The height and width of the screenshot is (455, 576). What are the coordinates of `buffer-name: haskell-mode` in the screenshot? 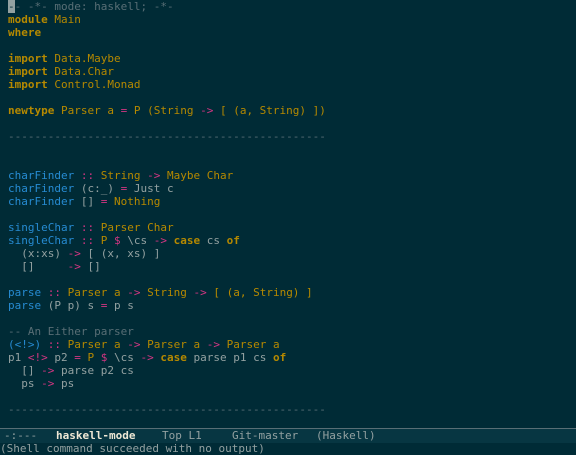 It's located at (95, 436).